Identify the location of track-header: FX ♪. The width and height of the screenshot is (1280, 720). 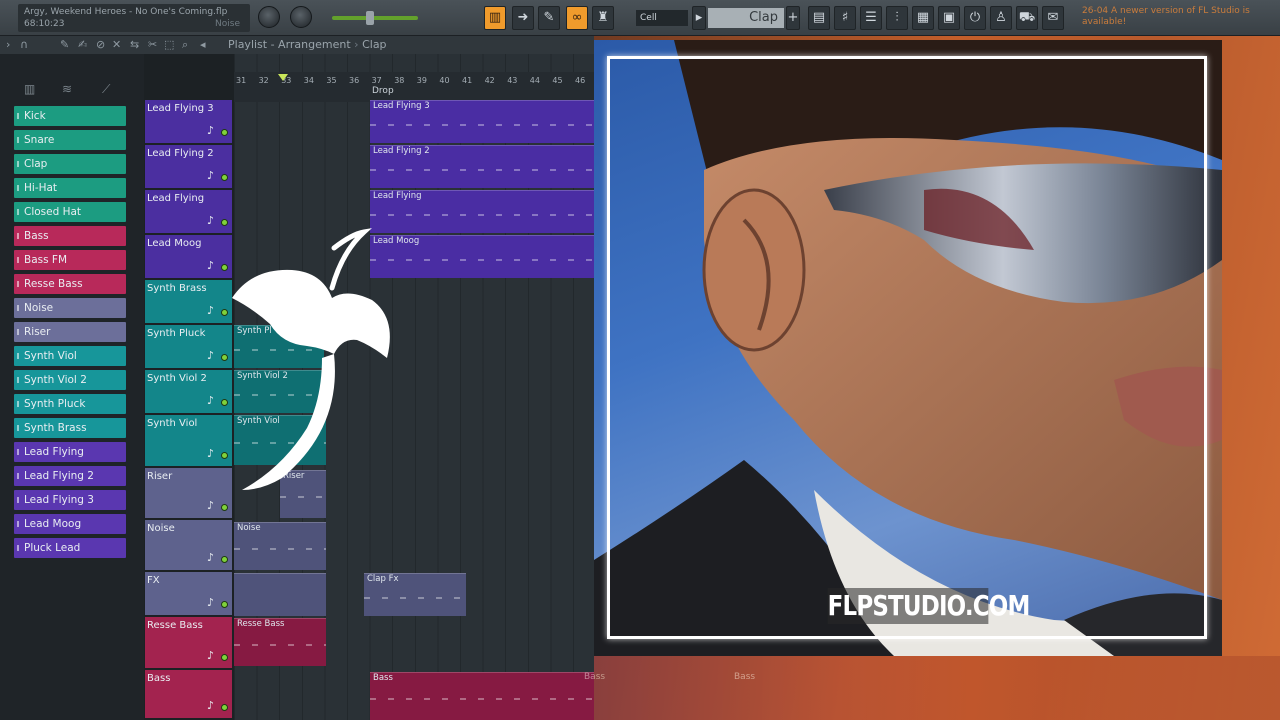
(188, 594).